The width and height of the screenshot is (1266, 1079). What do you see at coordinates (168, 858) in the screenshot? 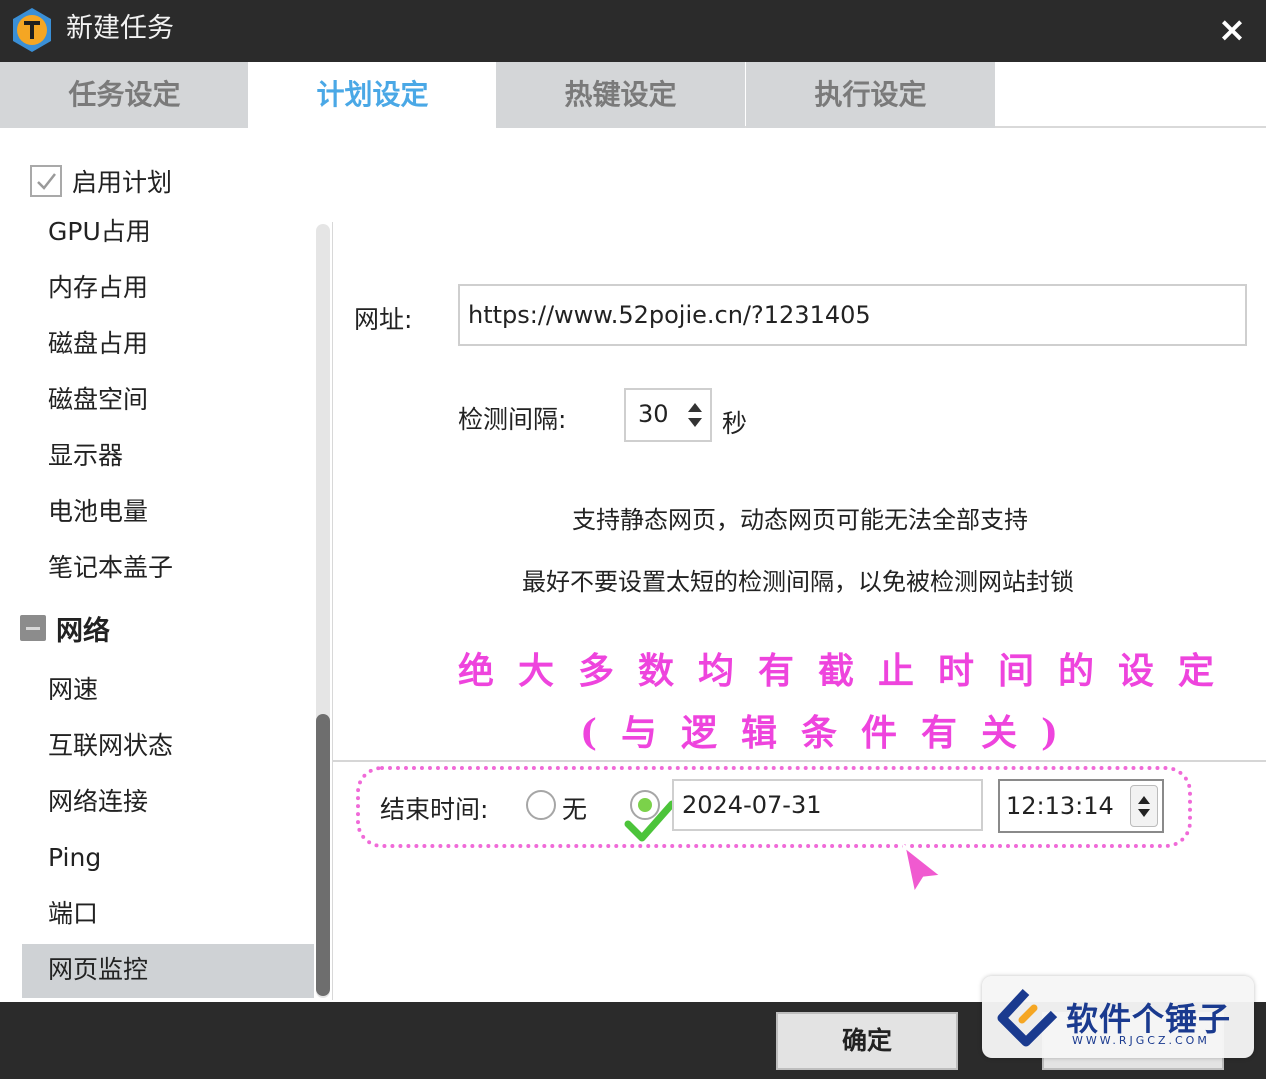
I see `sidebar-item-ping: Ping` at bounding box center [168, 858].